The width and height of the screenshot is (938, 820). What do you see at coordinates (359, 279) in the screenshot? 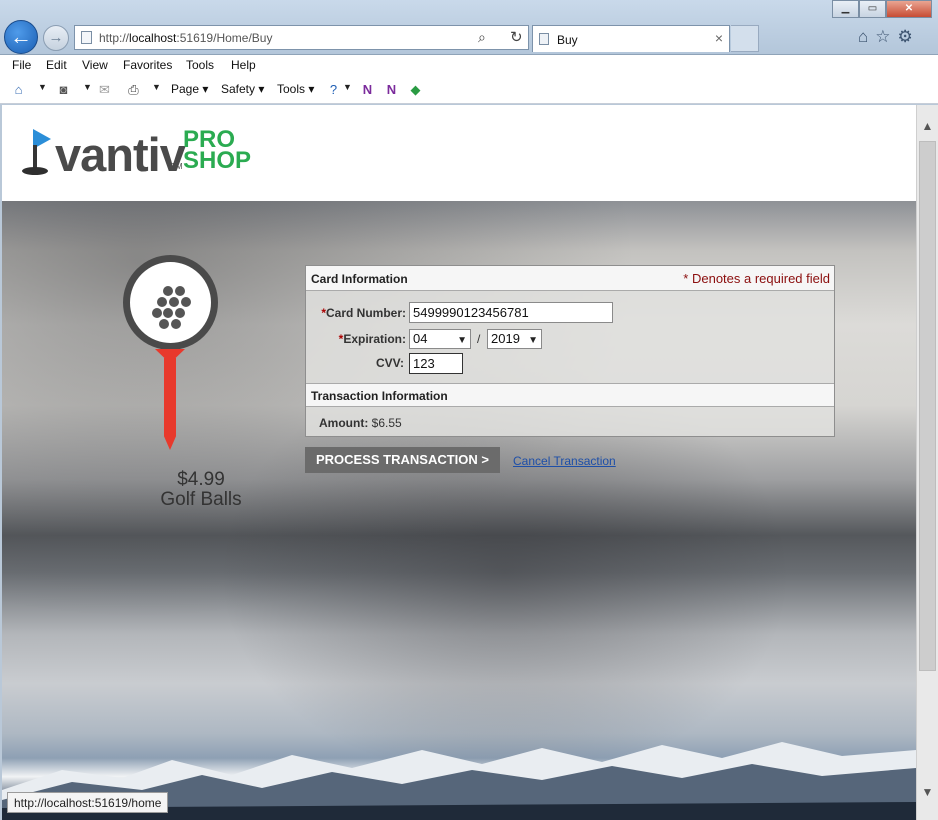
I see `card-info-title: Card Information` at bounding box center [359, 279].